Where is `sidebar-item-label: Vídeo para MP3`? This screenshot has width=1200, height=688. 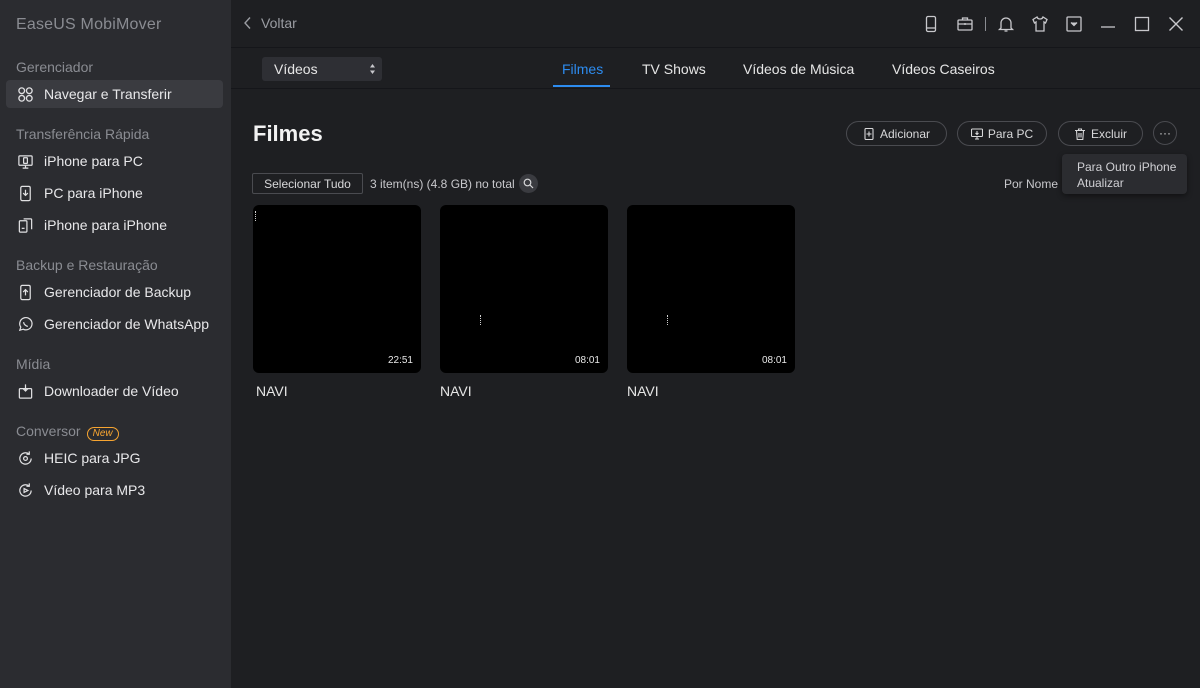
sidebar-item-label: Vídeo para MP3 is located at coordinates (95, 490).